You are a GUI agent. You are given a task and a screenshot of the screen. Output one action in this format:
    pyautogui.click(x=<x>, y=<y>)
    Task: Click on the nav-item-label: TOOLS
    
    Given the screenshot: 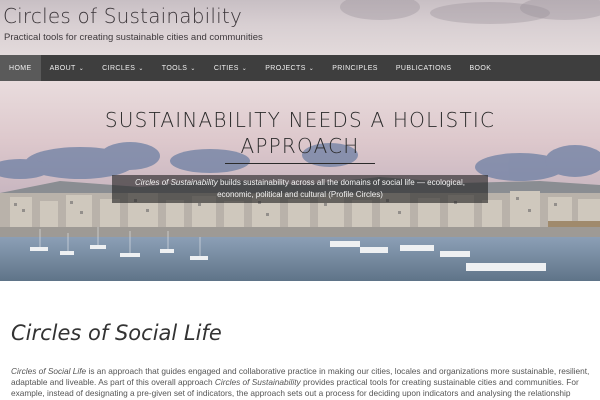 What is the action you would take?
    pyautogui.click(x=174, y=68)
    